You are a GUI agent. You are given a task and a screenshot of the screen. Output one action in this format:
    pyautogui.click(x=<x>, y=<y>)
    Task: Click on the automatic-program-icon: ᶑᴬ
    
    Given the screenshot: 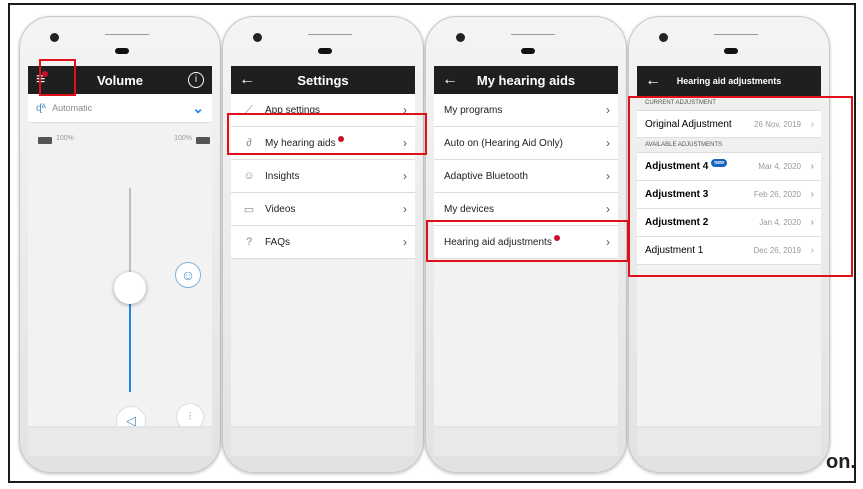 What is the action you would take?
    pyautogui.click(x=41, y=108)
    